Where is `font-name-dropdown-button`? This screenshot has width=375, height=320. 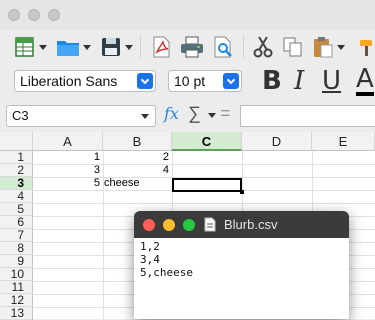 font-name-dropdown-button is located at coordinates (145, 81).